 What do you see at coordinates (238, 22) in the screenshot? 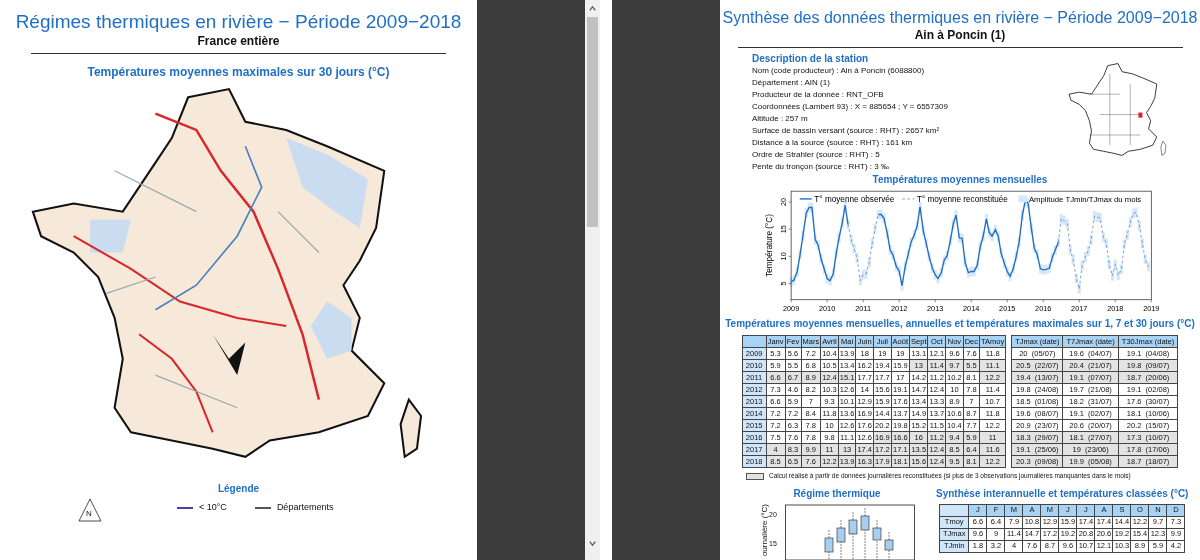
I see `page-title: Régimes thermiques en rivière − Période 2009−2018` at bounding box center [238, 22].